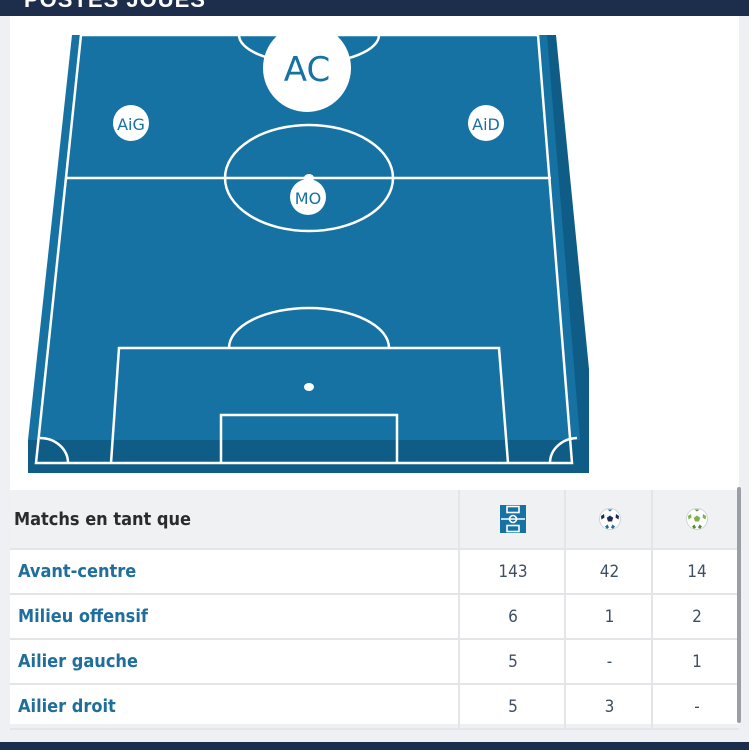 The image size is (749, 750). I want to click on position-link-avant-centre: Avant-centre, so click(76, 571).